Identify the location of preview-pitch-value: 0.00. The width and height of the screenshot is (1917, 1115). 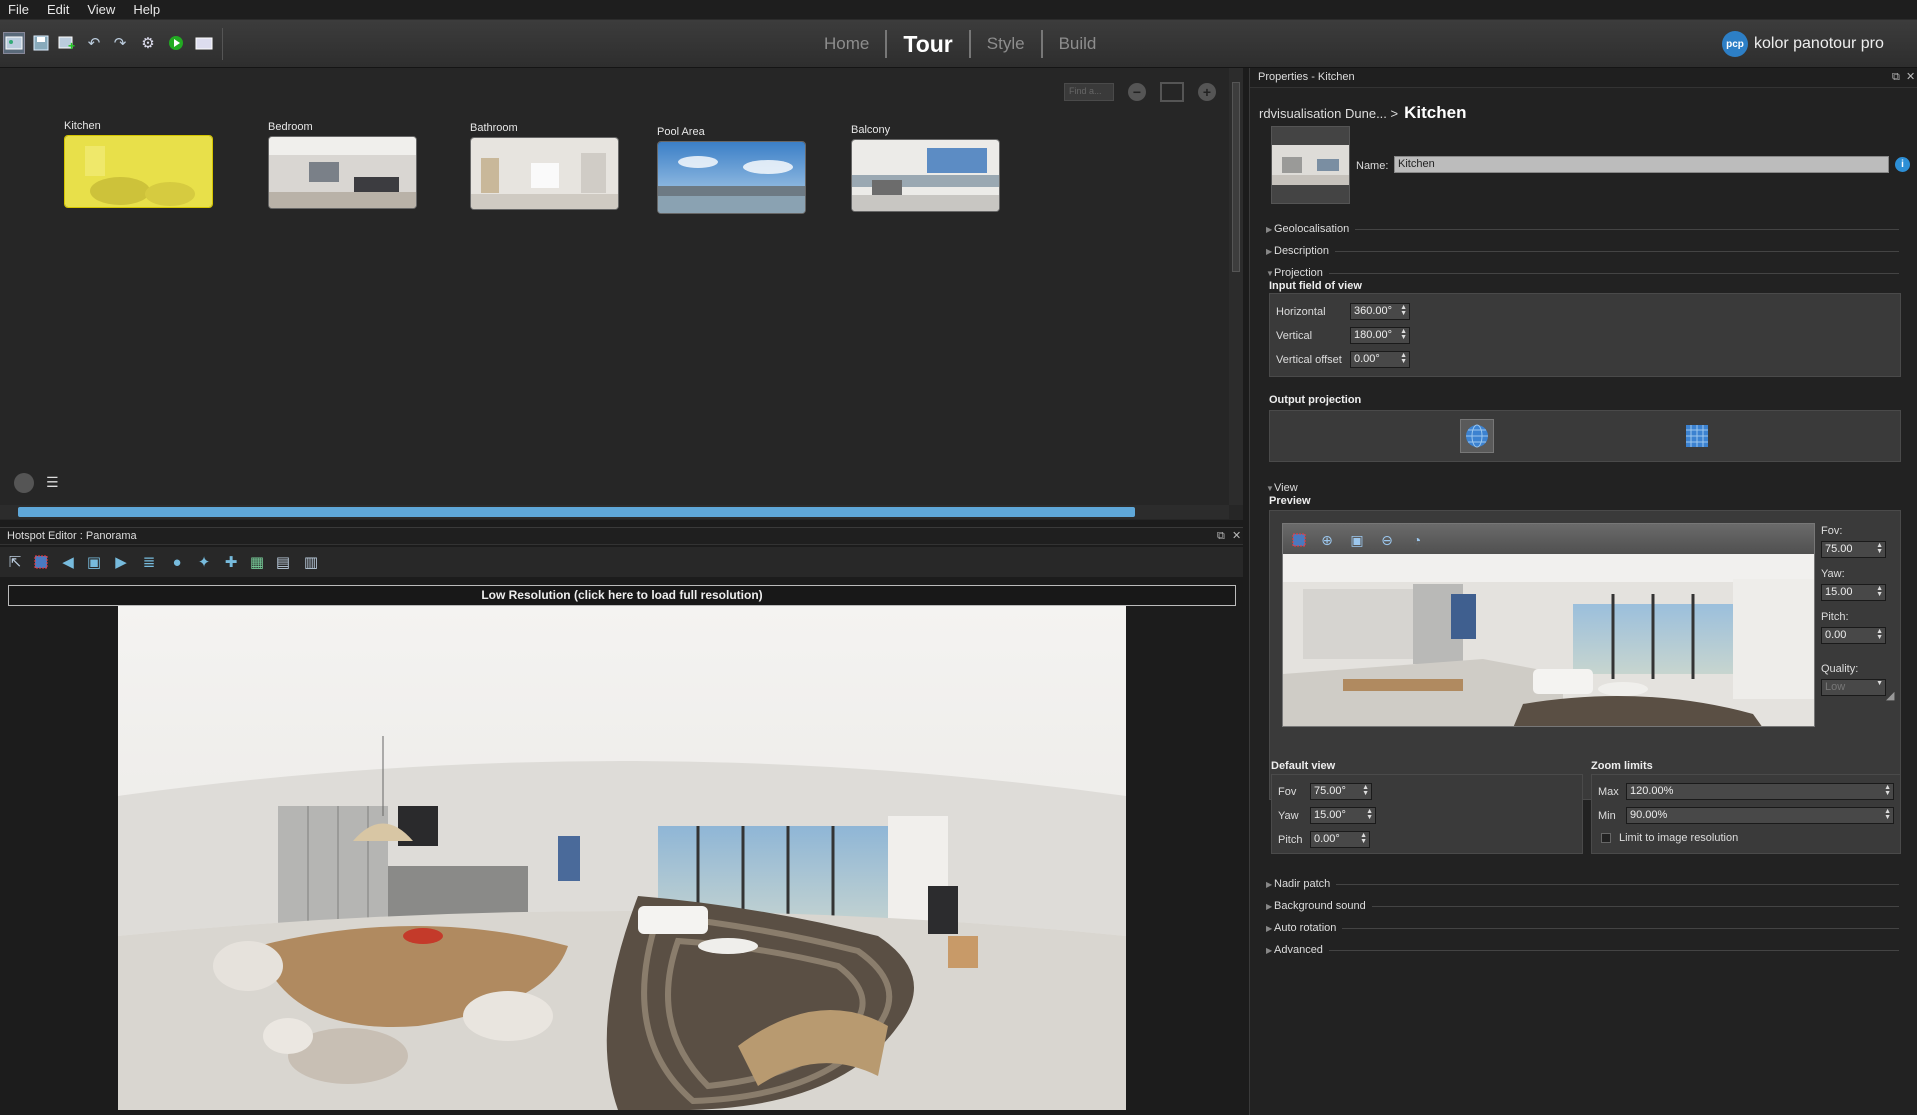
(1836, 635).